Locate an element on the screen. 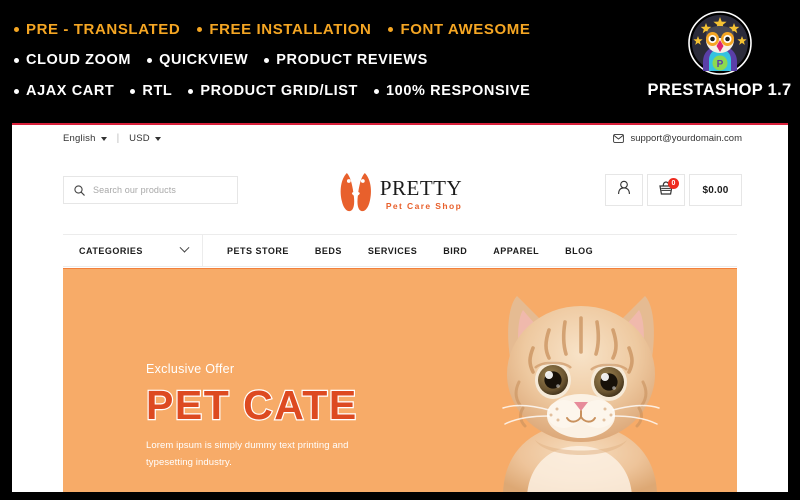 The image size is (800, 500). header-actions: 0 $0.00 is located at coordinates (673, 190).